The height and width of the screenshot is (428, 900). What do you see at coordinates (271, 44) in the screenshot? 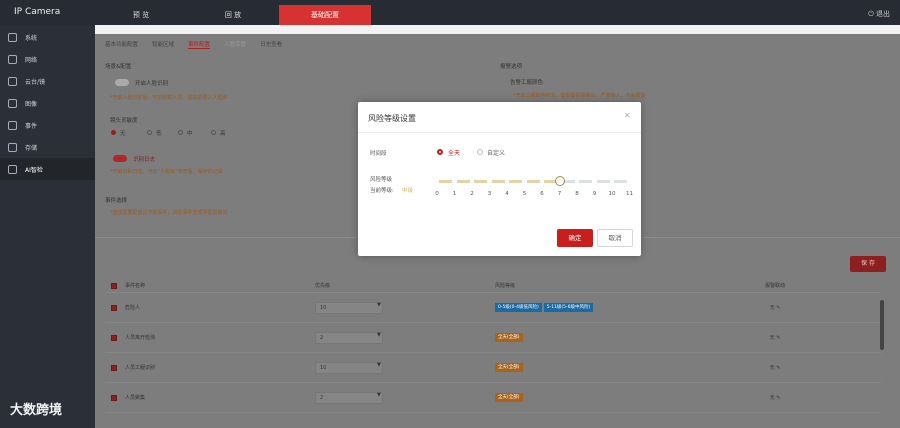
I see `tab-log: 日志查看` at bounding box center [271, 44].